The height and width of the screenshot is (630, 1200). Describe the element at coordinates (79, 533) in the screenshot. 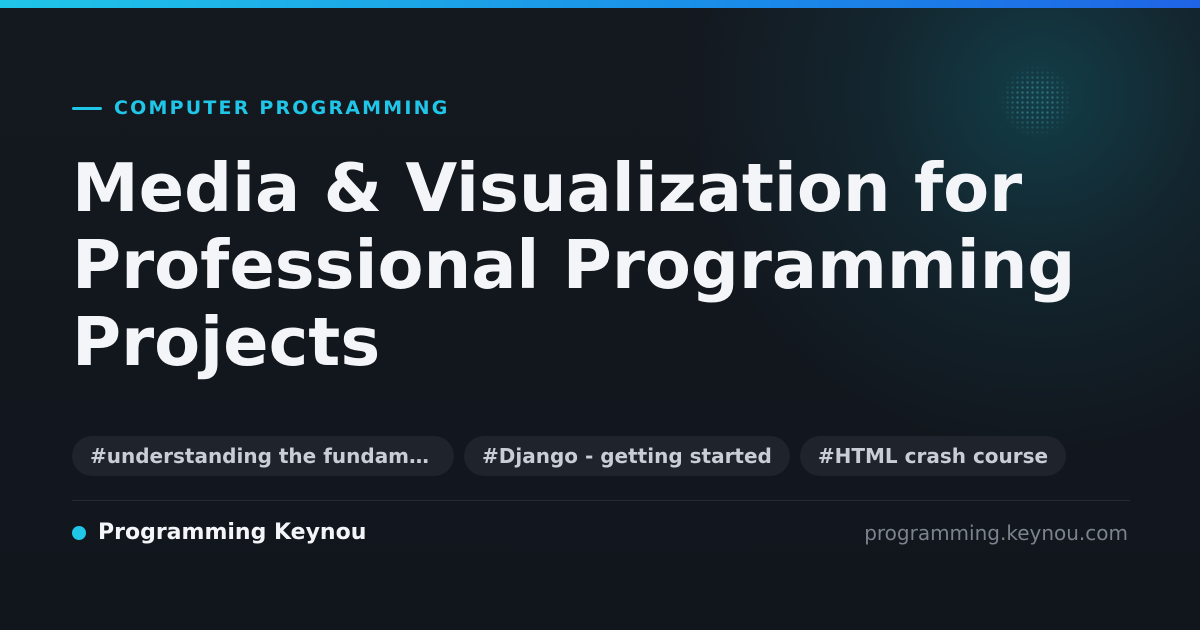

I see `circle-dot-icon` at that location.